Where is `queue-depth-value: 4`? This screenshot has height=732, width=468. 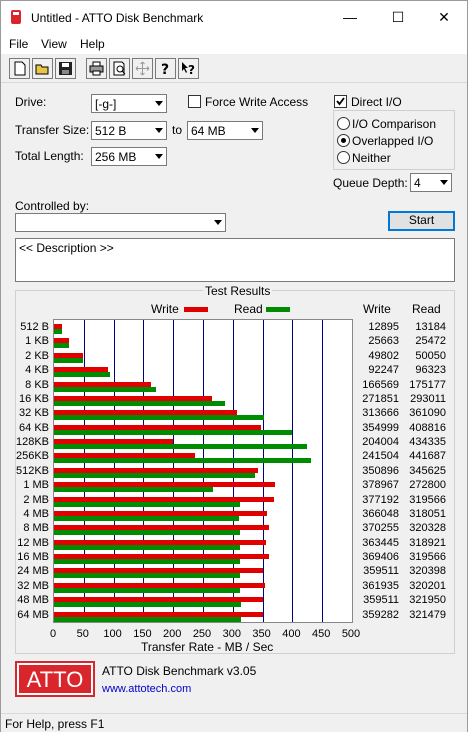
queue-depth-value: 4 is located at coordinates (417, 183).